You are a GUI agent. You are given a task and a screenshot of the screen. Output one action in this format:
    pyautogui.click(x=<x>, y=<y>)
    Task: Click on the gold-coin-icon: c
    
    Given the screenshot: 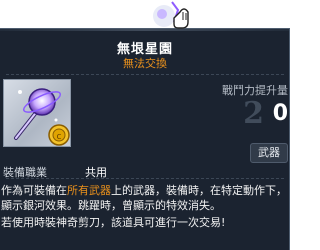 What is the action you would take?
    pyautogui.click(x=59, y=135)
    